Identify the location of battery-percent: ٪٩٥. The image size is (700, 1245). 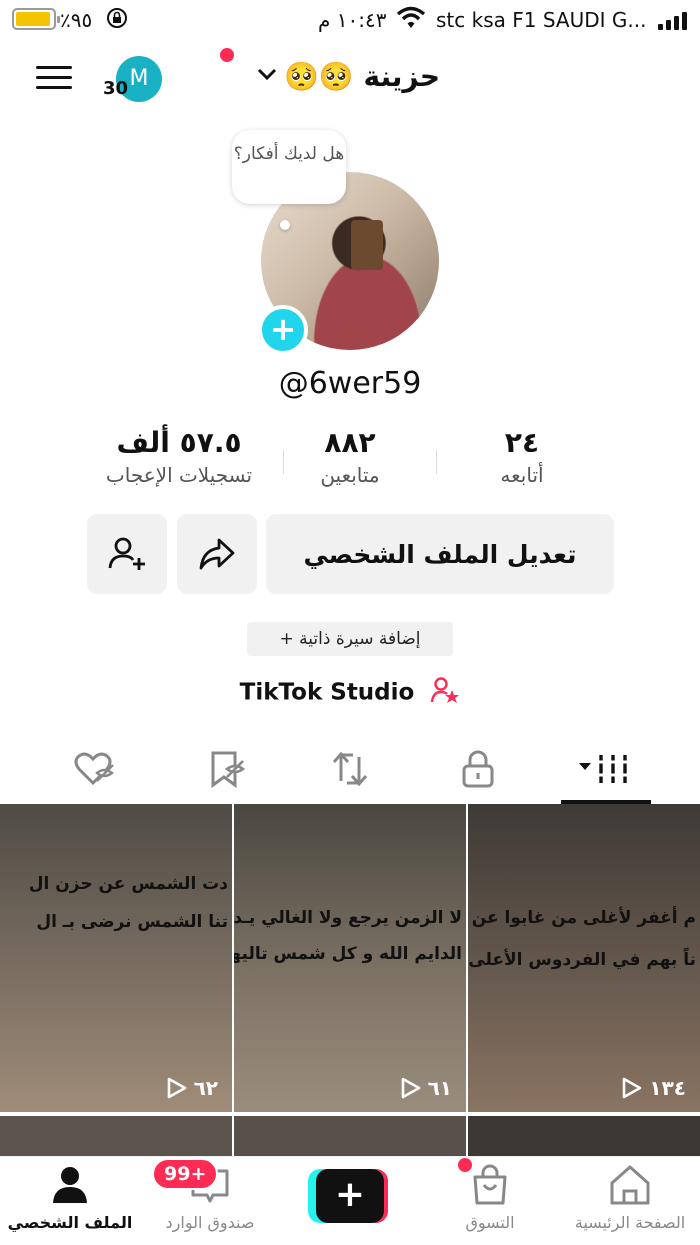
(76, 20).